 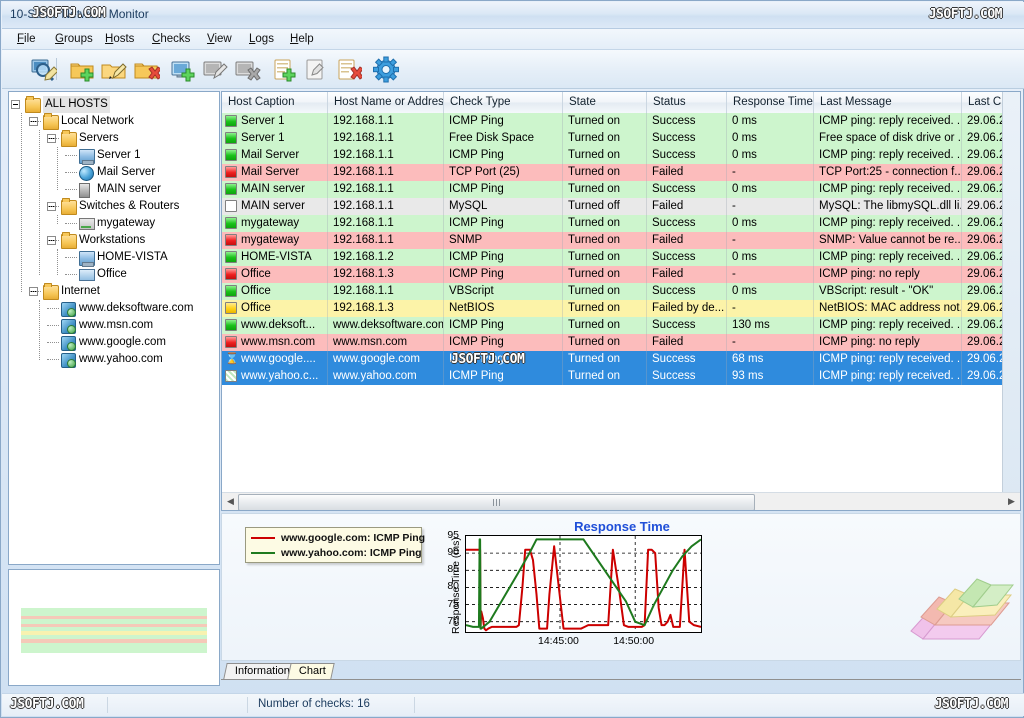 What do you see at coordinates (261, 39) in the screenshot?
I see `menu-item-logs: Logs` at bounding box center [261, 39].